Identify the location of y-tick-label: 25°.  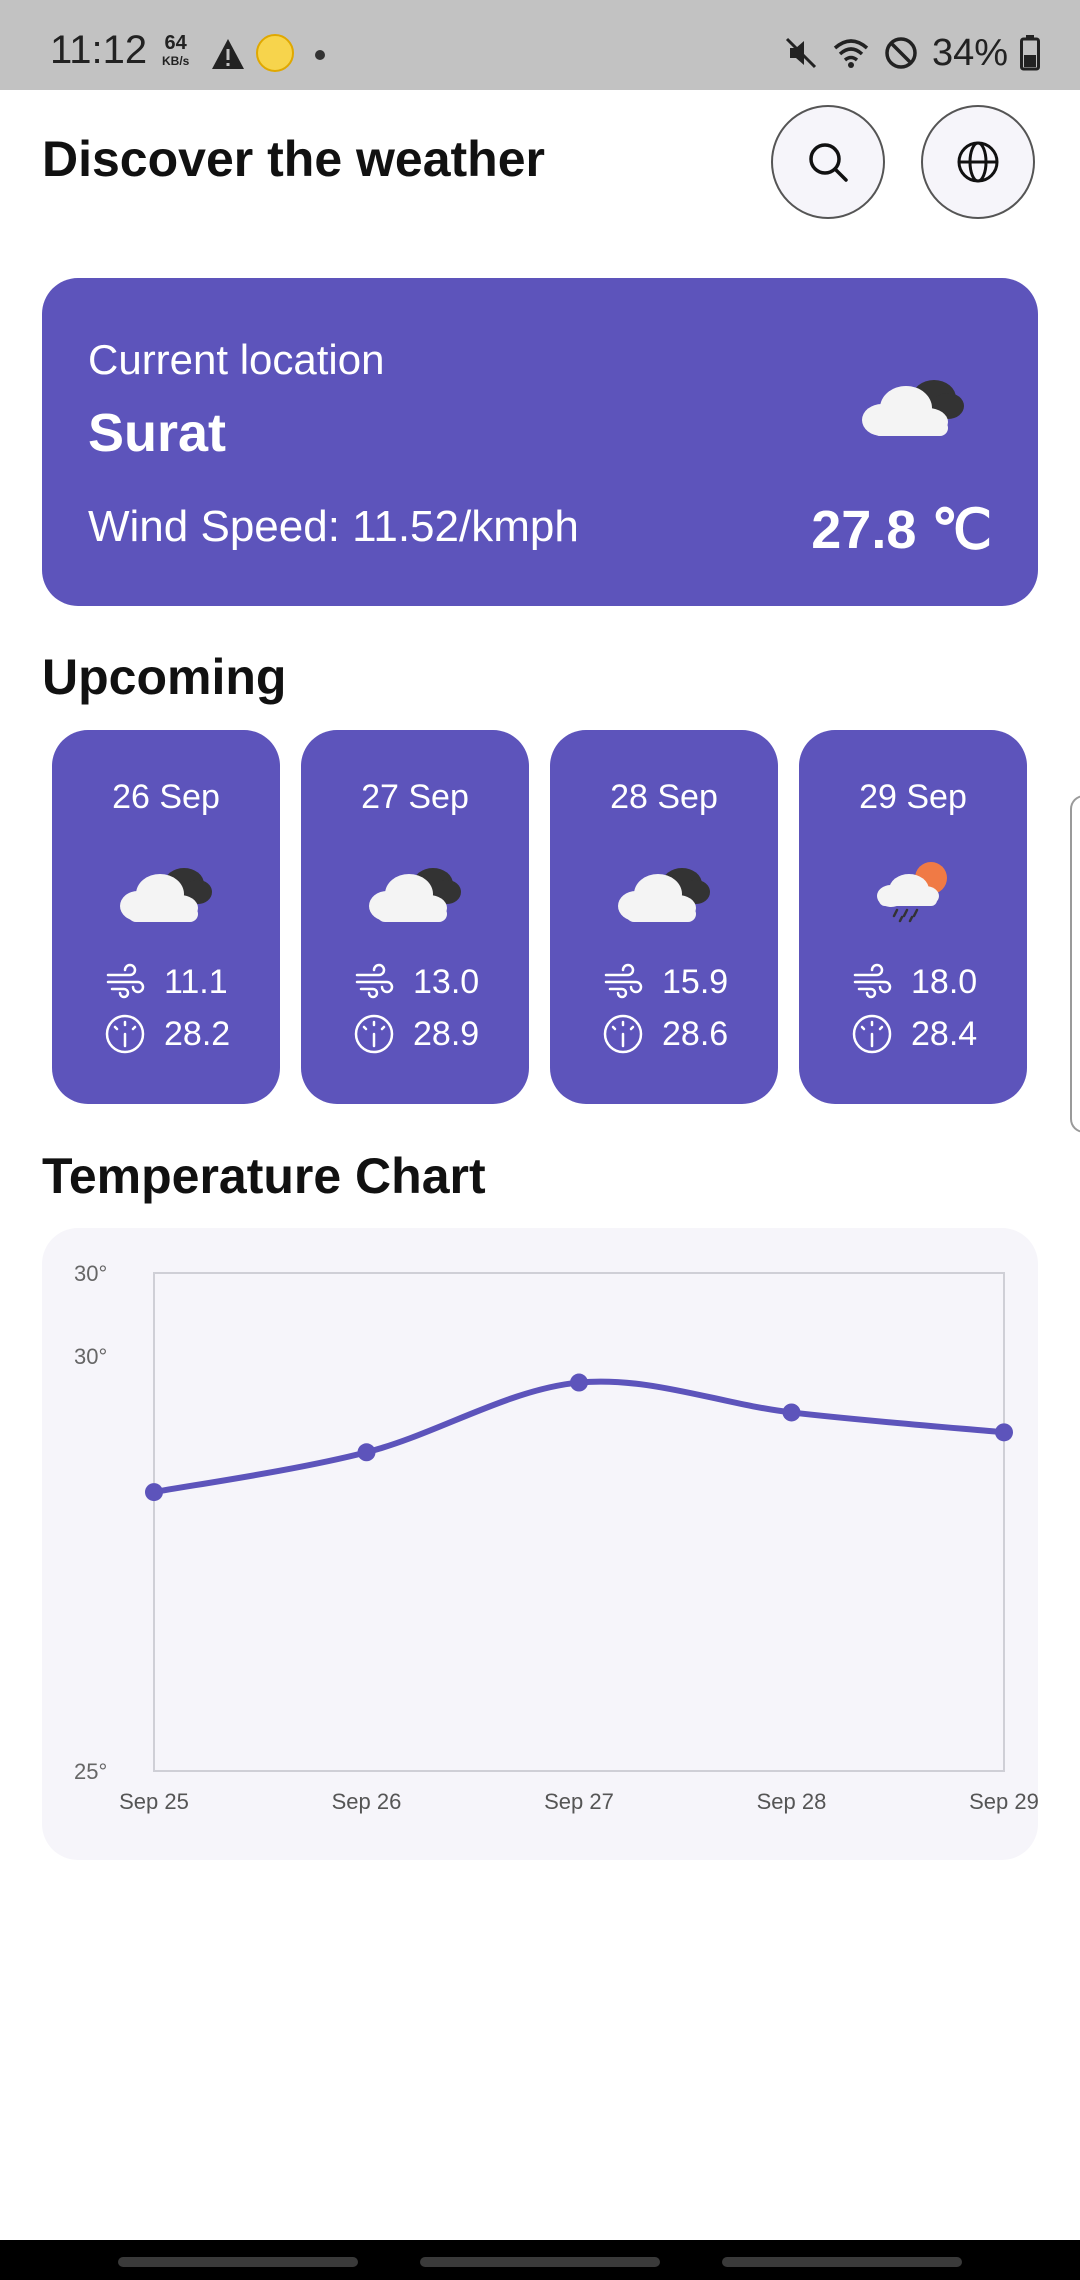
(90, 1771).